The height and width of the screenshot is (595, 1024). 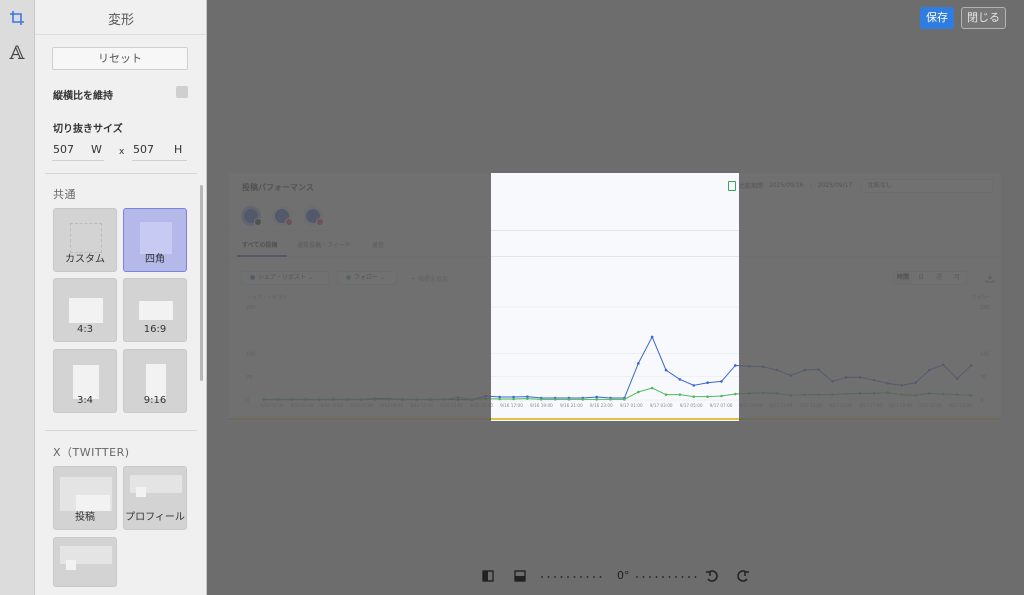 I want to click on preset-x-profile: プロフィール, so click(x=155, y=498).